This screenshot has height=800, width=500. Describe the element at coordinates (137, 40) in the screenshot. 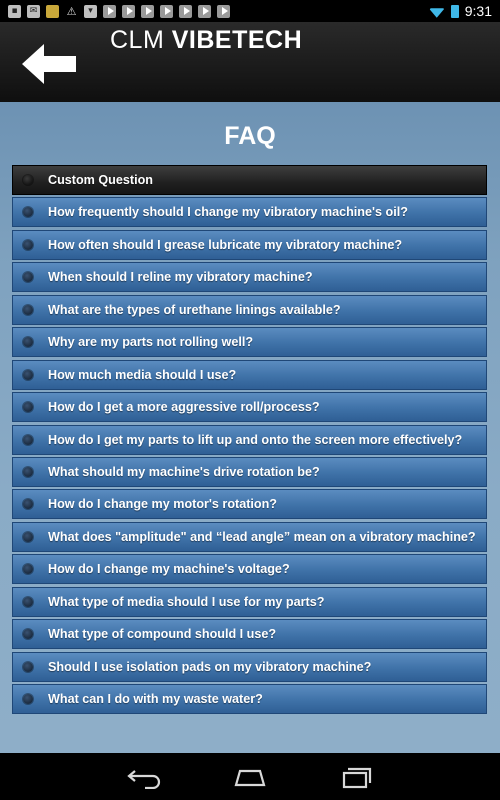

I see `app-title-prefix: CLM` at that location.